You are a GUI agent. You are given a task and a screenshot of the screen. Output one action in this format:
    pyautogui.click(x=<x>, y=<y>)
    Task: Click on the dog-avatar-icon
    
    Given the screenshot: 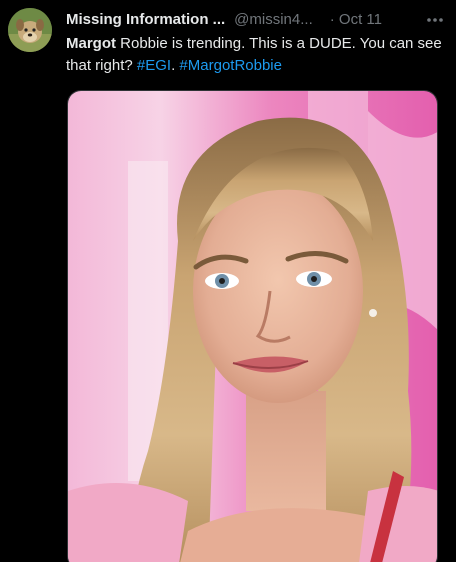 What is the action you would take?
    pyautogui.click(x=30, y=30)
    